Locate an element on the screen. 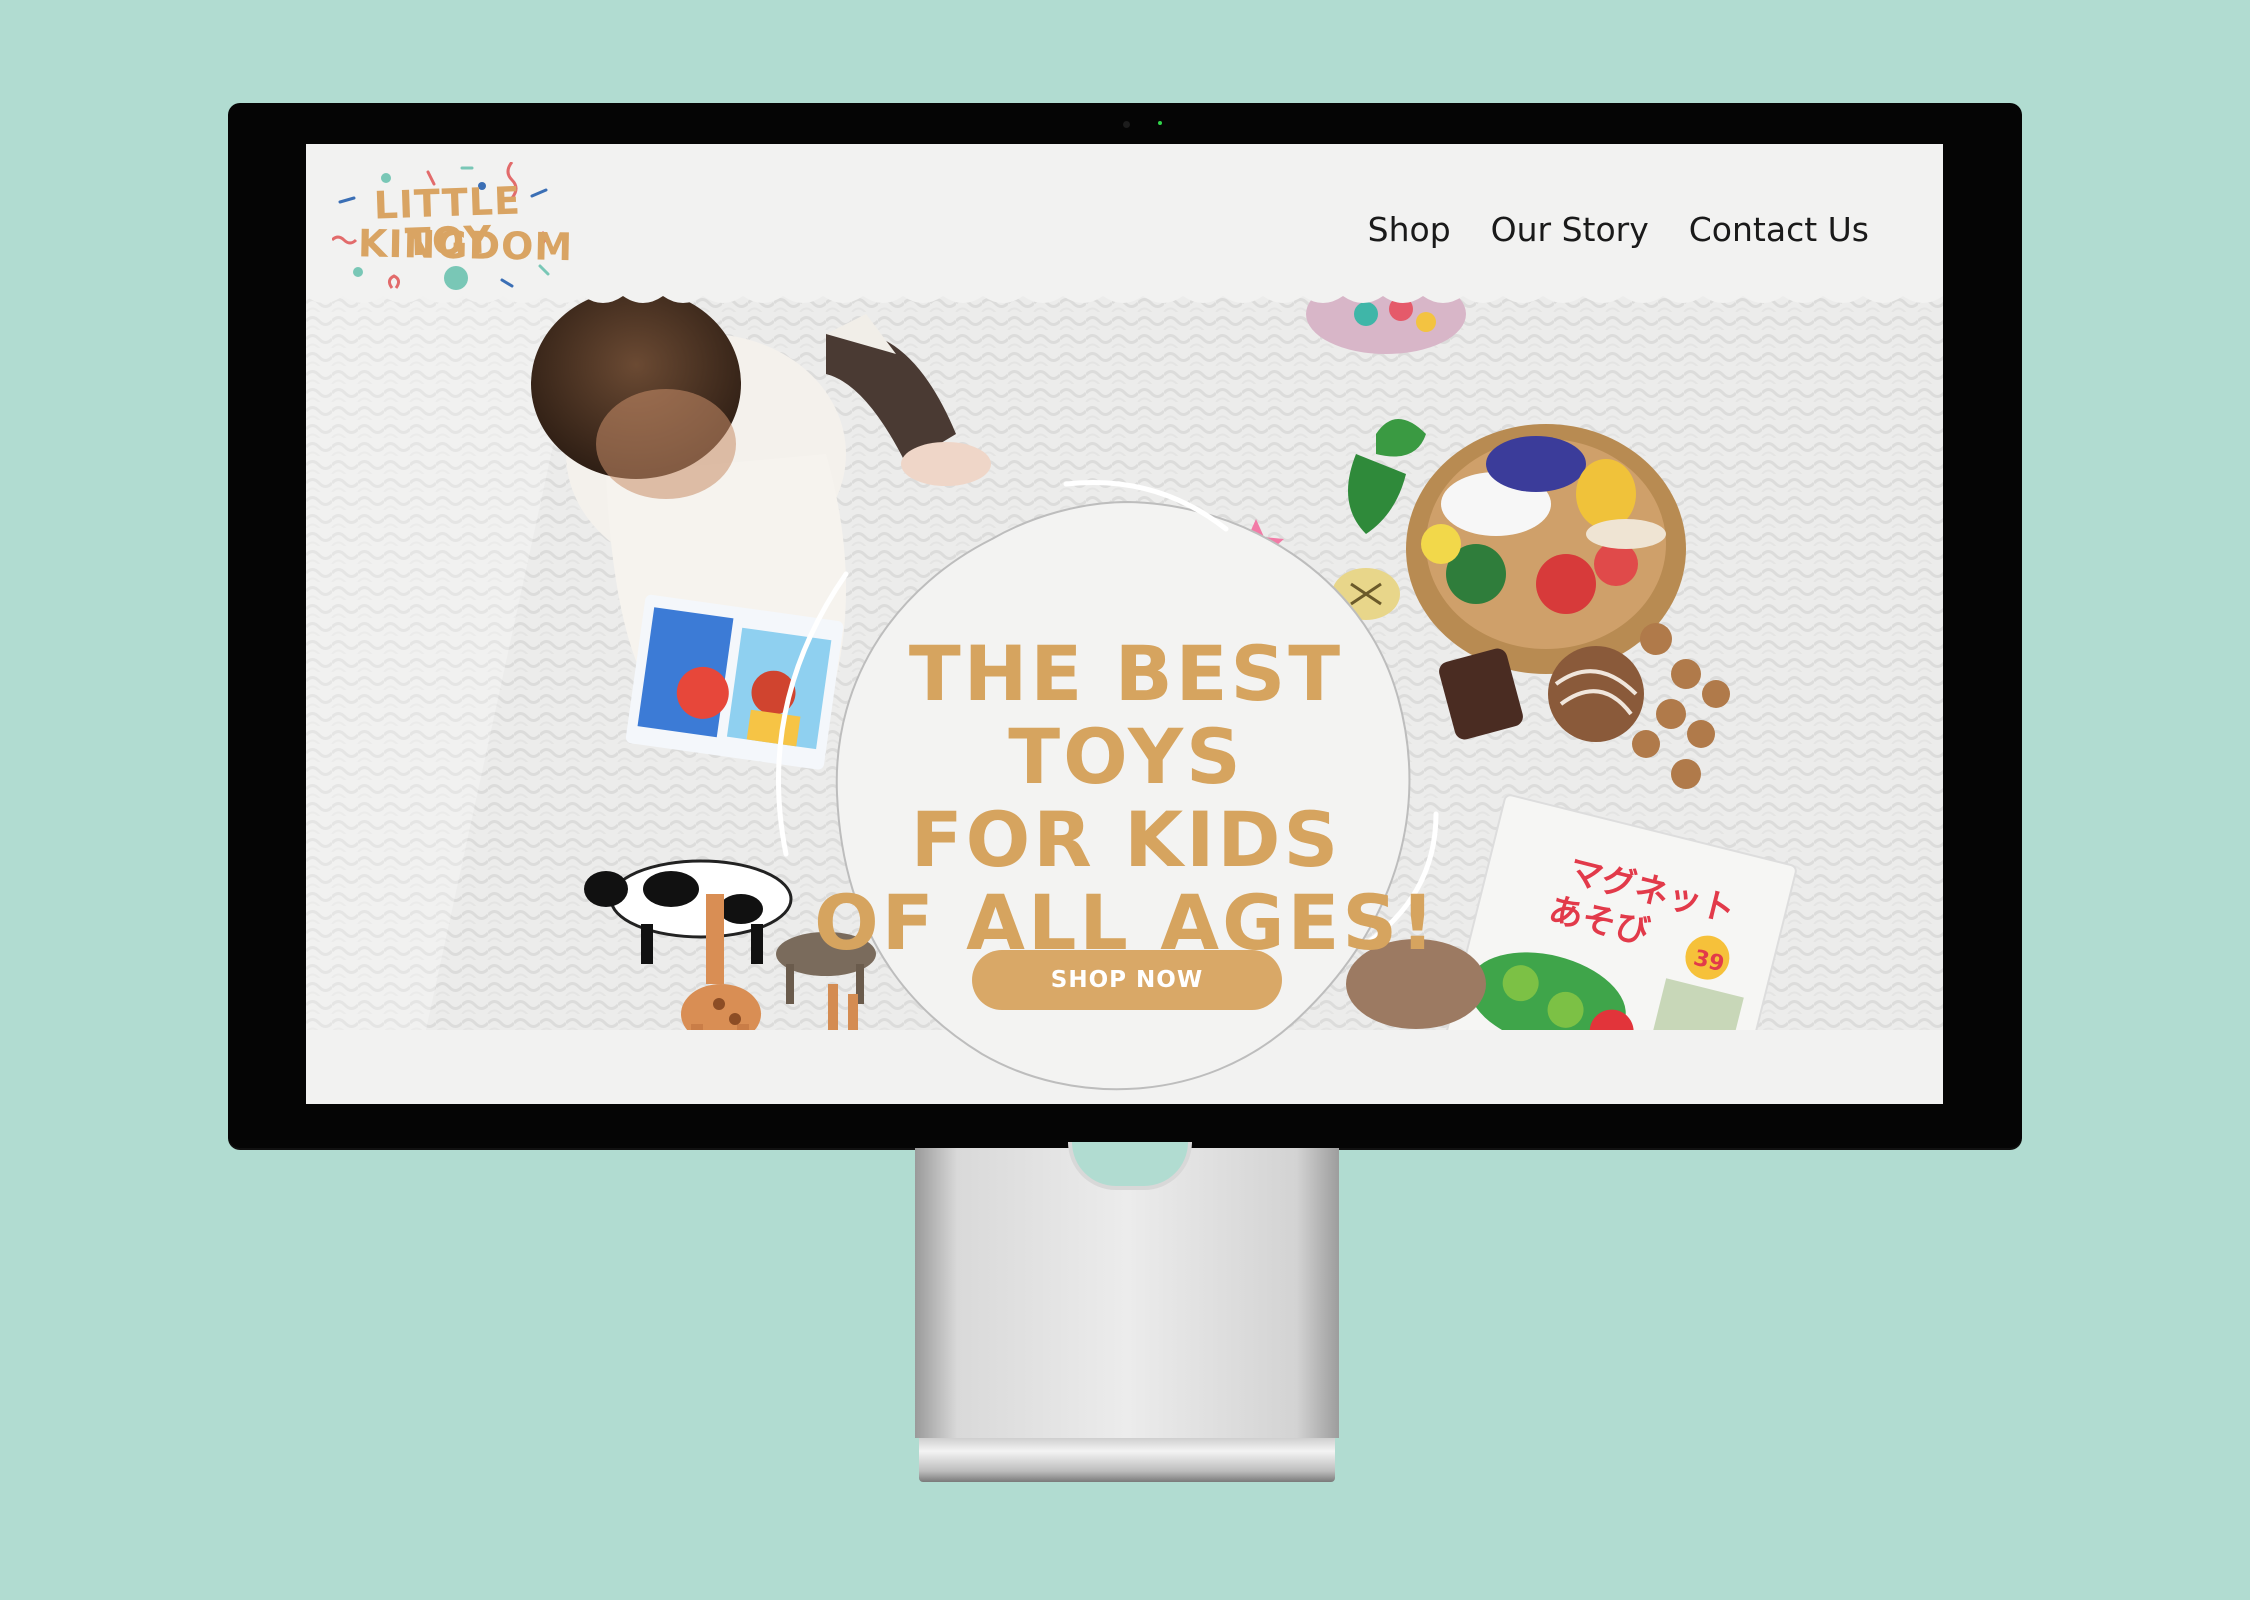  site-logo: LITTLE TOY KINGDOM is located at coordinates (453, 229).